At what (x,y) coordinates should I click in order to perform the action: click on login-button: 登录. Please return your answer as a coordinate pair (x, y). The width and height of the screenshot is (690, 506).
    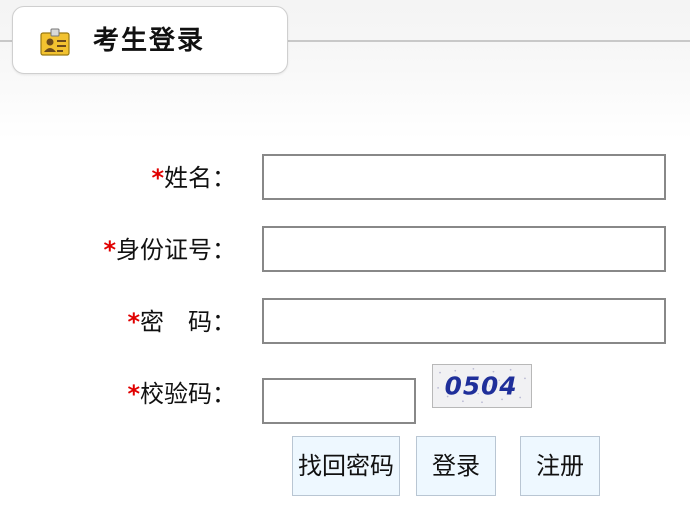
    Looking at the image, I should click on (456, 466).